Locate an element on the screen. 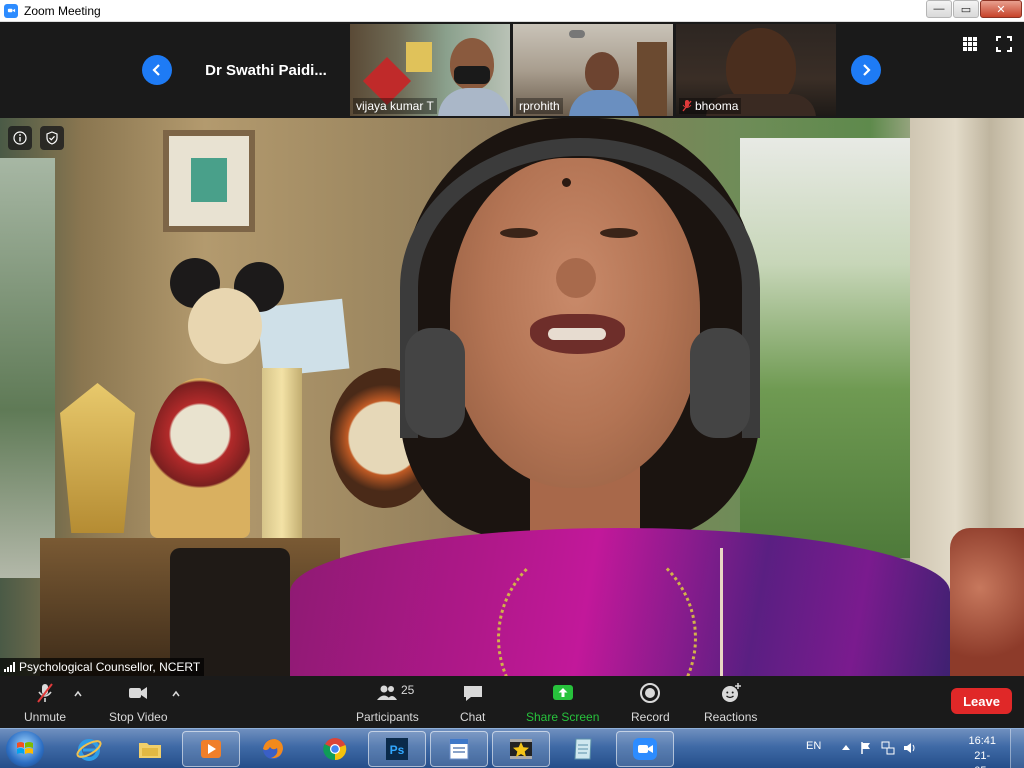  fullscreen-icon is located at coordinates (1004, 44).